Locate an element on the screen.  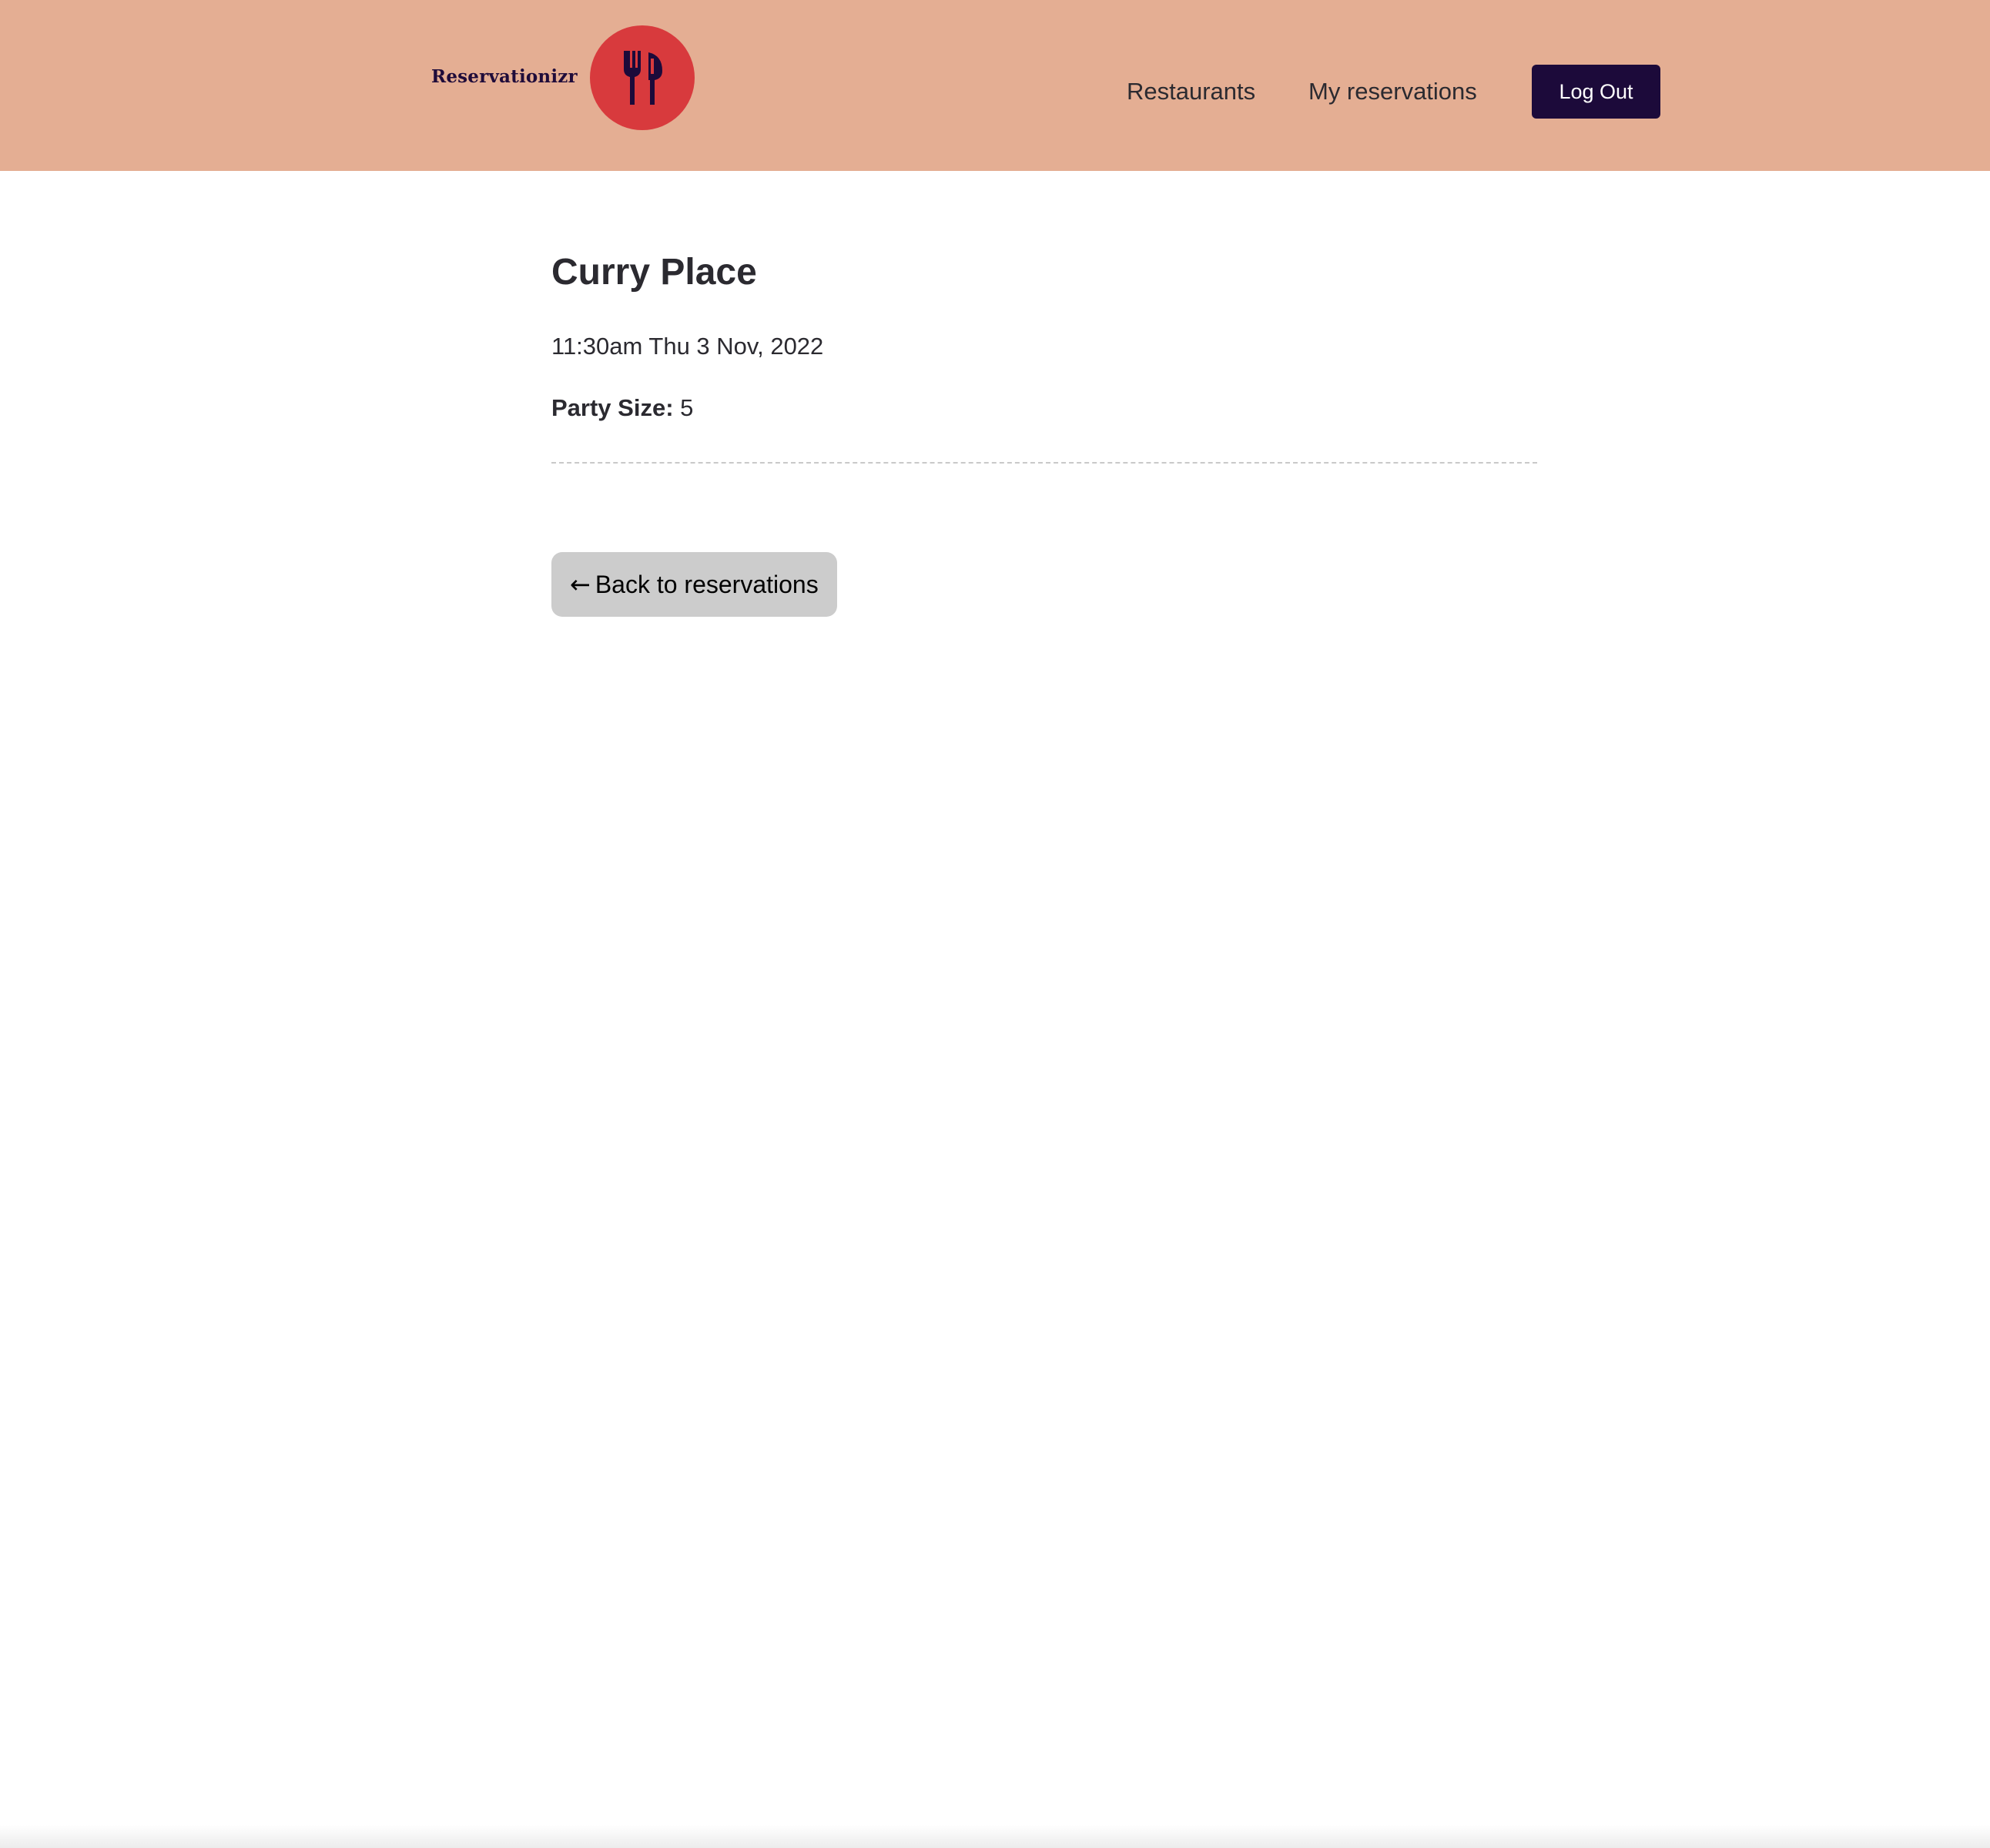
party-size-label: Party Size: is located at coordinates (612, 408).